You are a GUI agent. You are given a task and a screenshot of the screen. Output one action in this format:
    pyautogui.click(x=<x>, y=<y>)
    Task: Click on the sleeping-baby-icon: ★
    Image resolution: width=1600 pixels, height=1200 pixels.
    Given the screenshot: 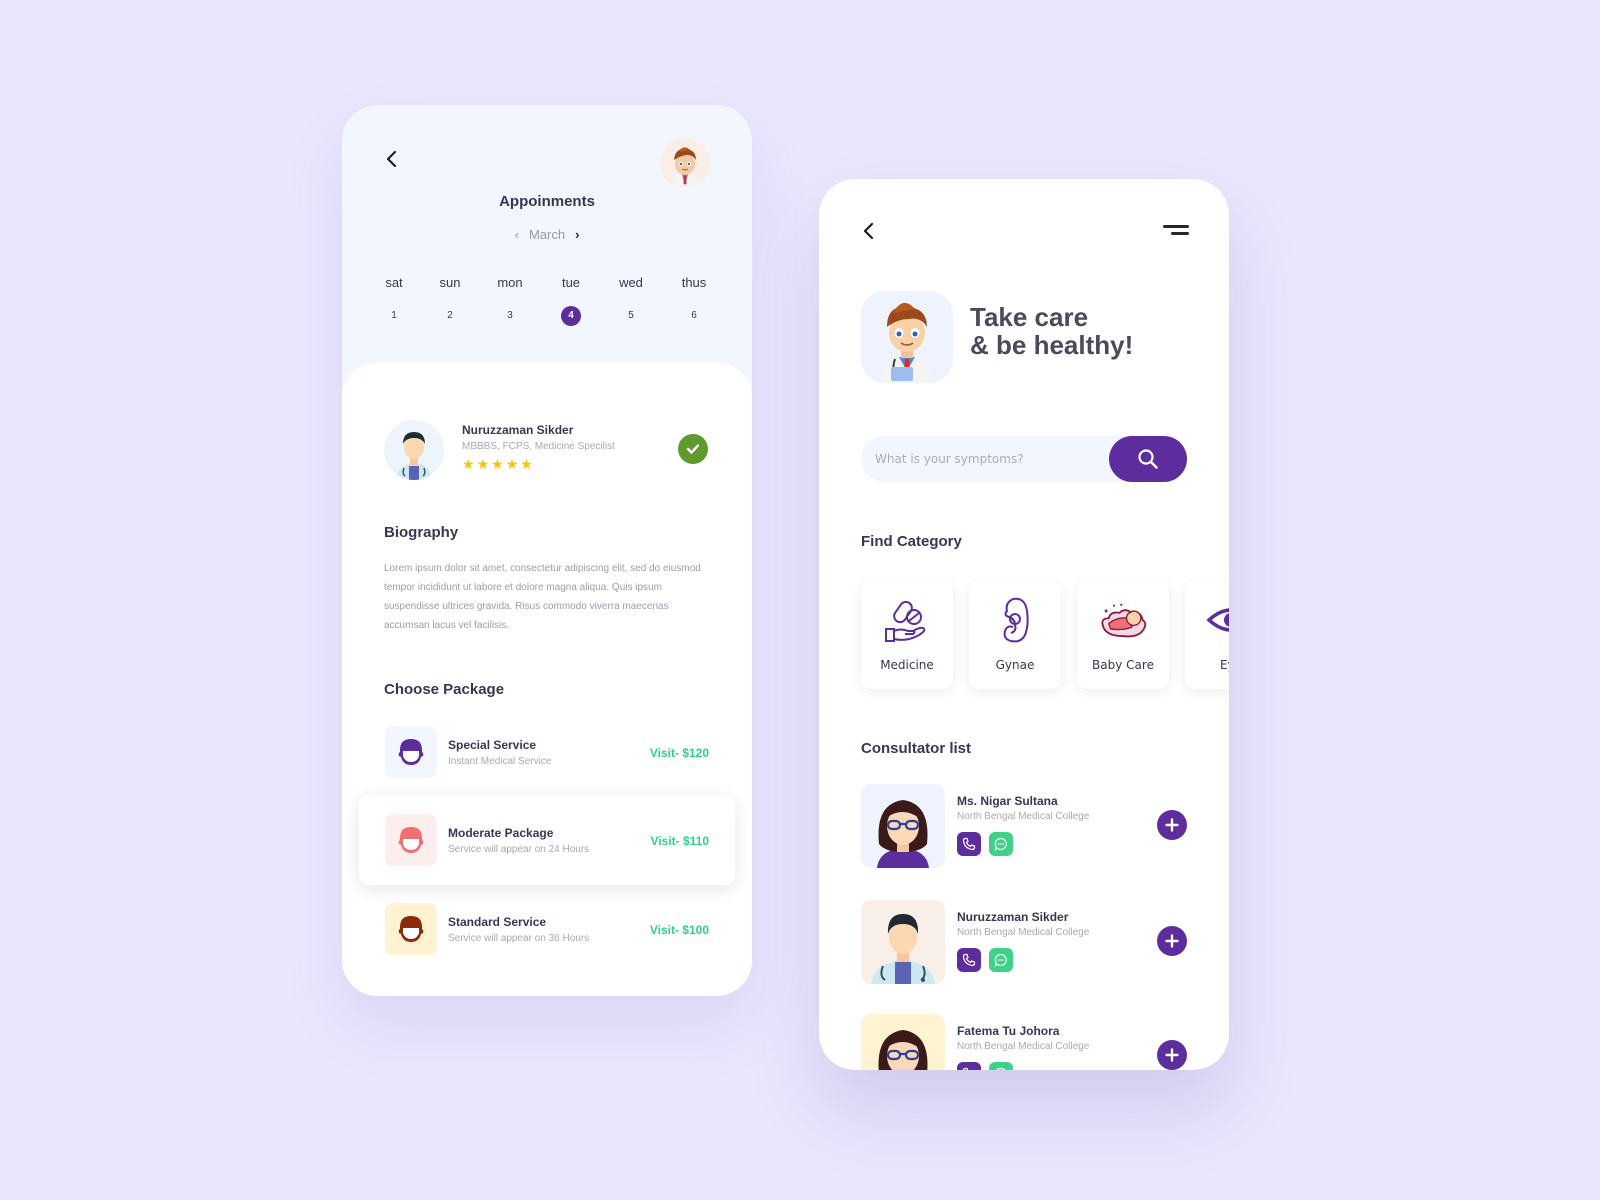 What is the action you would take?
    pyautogui.click(x=1123, y=620)
    